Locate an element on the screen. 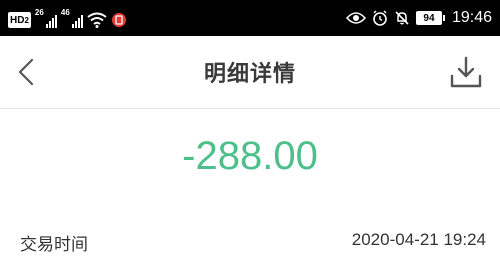 The height and width of the screenshot is (256, 500). download-icon is located at coordinates (466, 72).